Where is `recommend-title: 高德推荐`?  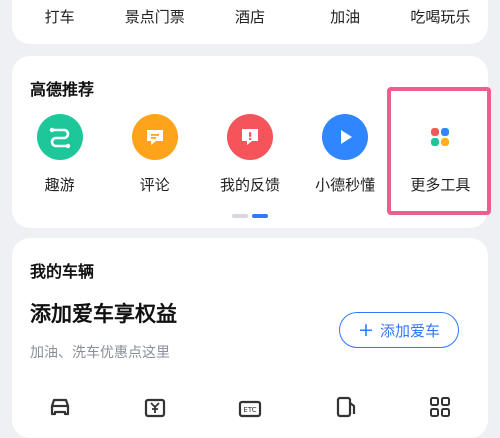 recommend-title: 高德推荐 is located at coordinates (62, 89).